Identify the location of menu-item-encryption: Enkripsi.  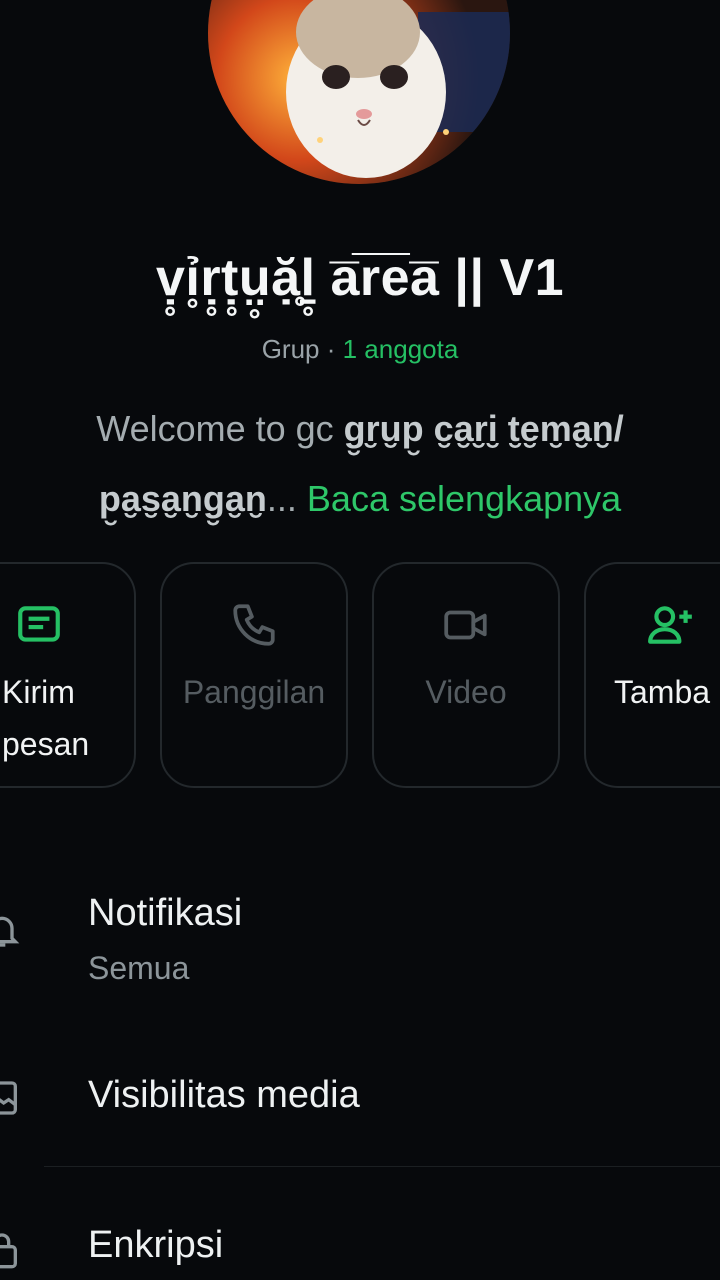
(360, 1248).